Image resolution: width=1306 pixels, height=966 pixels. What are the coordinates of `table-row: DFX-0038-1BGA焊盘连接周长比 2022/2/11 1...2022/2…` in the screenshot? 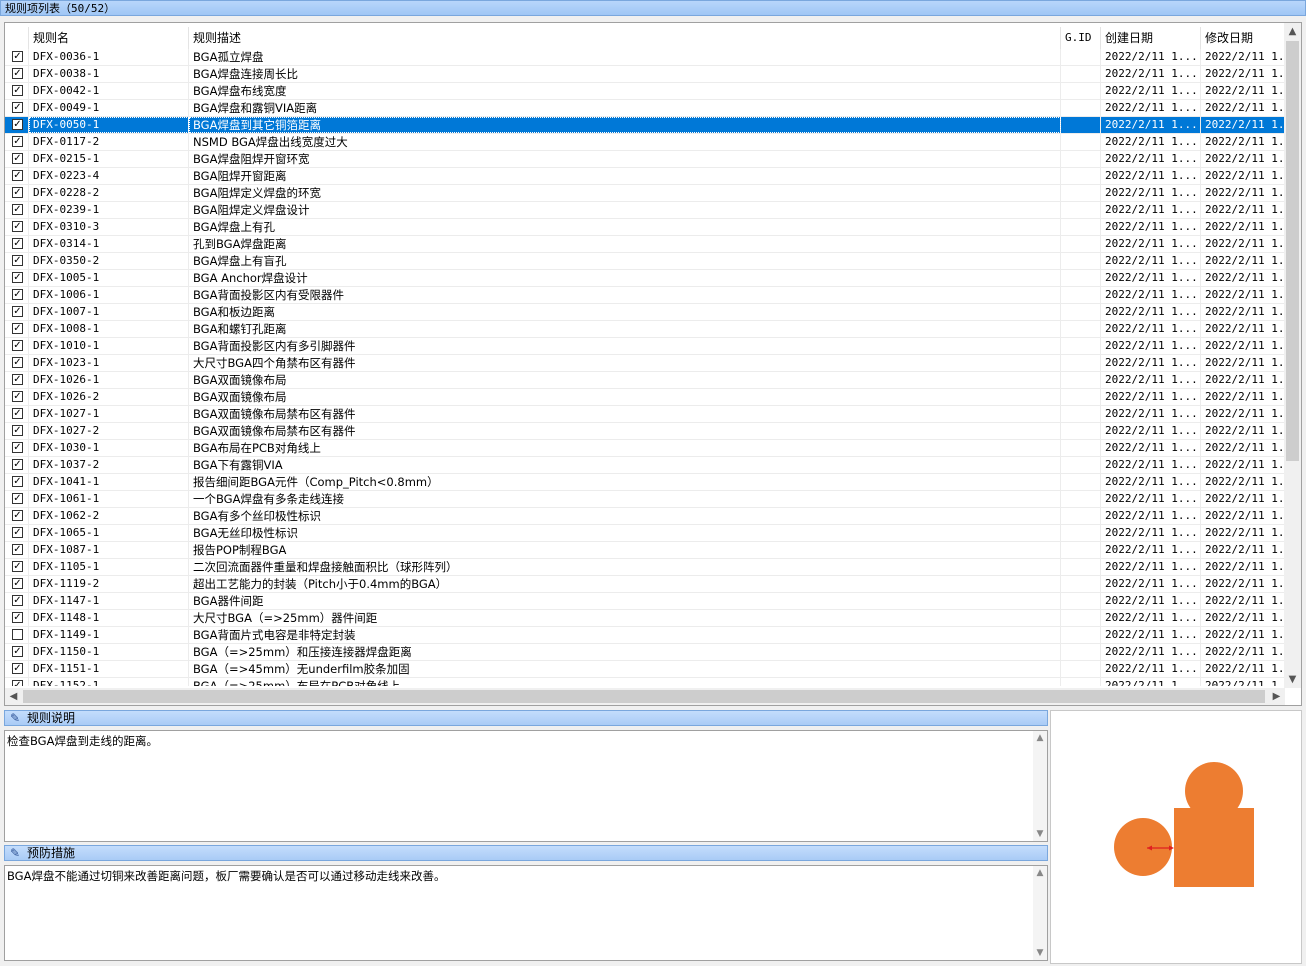 It's located at (645, 74).